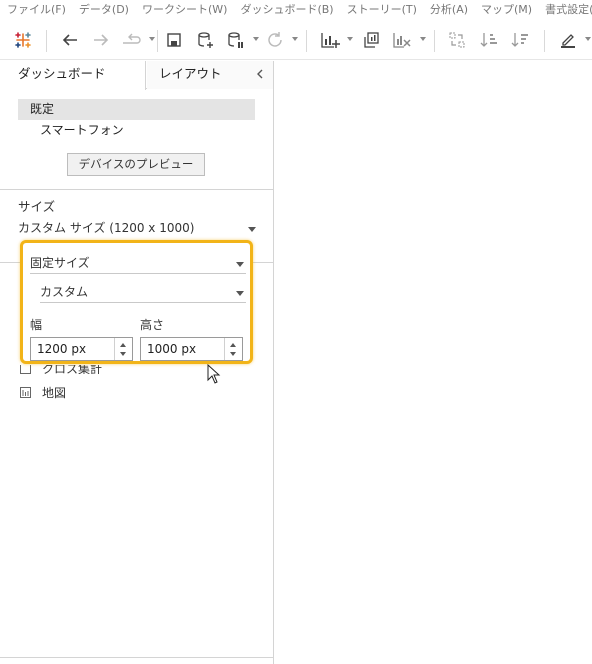 Image resolution: width=592 pixels, height=664 pixels. Describe the element at coordinates (36, 325) in the screenshot. I see `width-label: 幅` at that location.